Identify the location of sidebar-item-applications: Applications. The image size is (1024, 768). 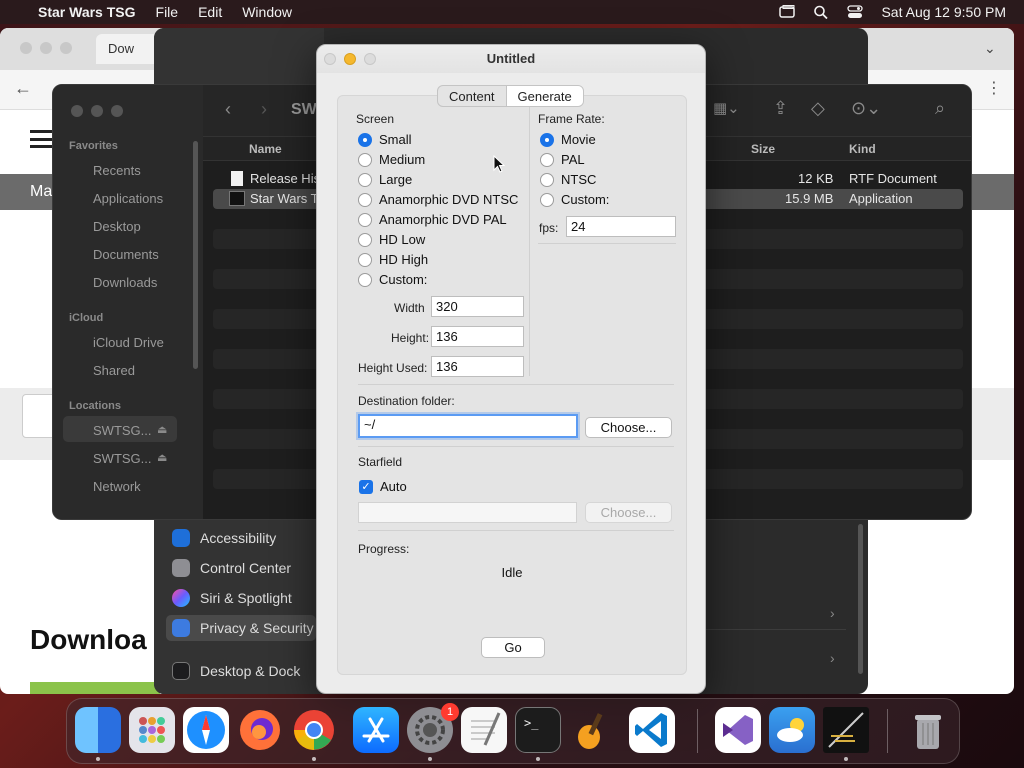
(128, 198).